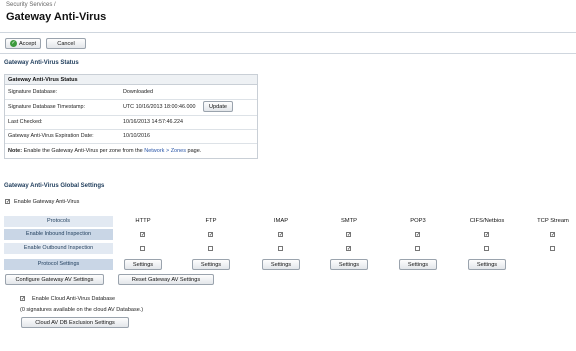 The image size is (576, 351). I want to click on status-row-value: Downloaded, so click(138, 92).